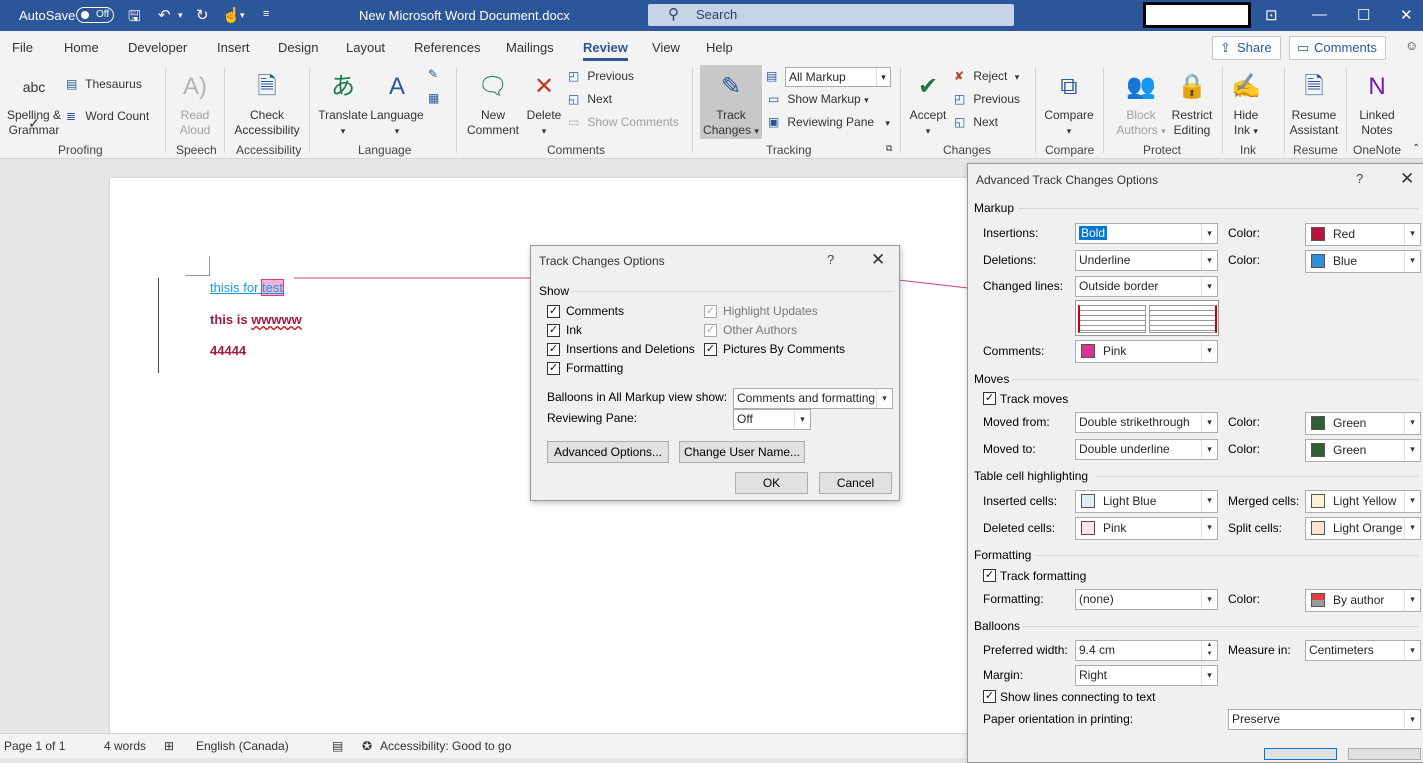  I want to click on track-moves-checkbox: ✓, so click(989, 398).